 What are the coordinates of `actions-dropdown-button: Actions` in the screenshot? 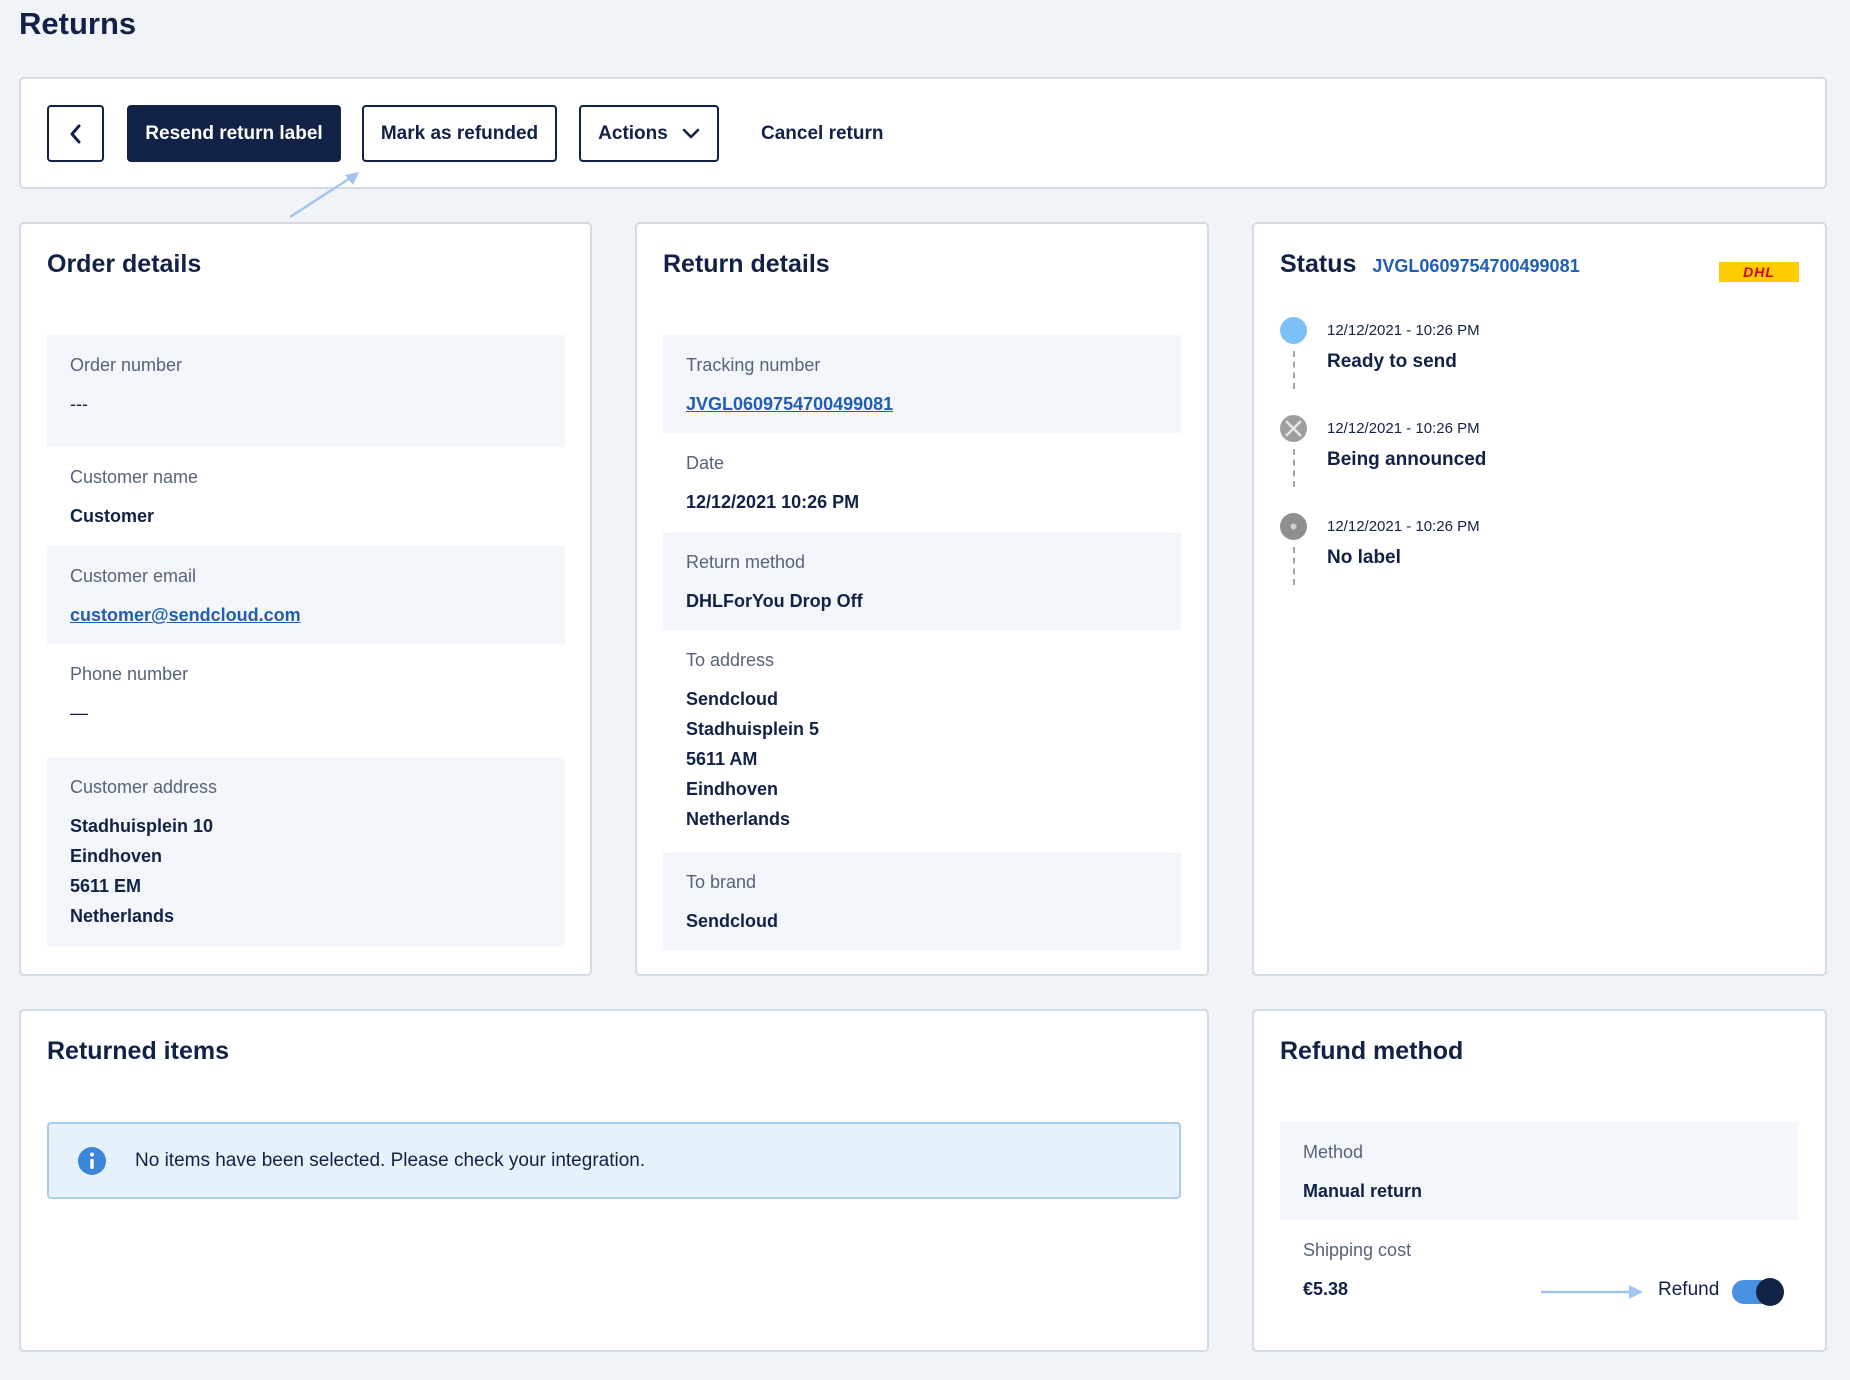 It's located at (649, 133).